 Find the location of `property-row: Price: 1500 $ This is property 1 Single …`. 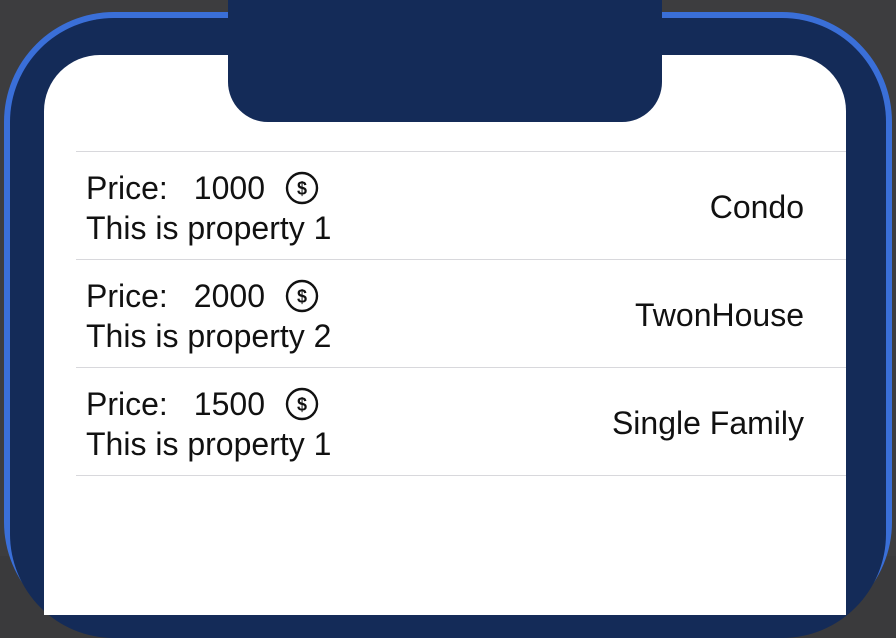

property-row: Price: 1500 $ This is property 1 Single … is located at coordinates (461, 422).